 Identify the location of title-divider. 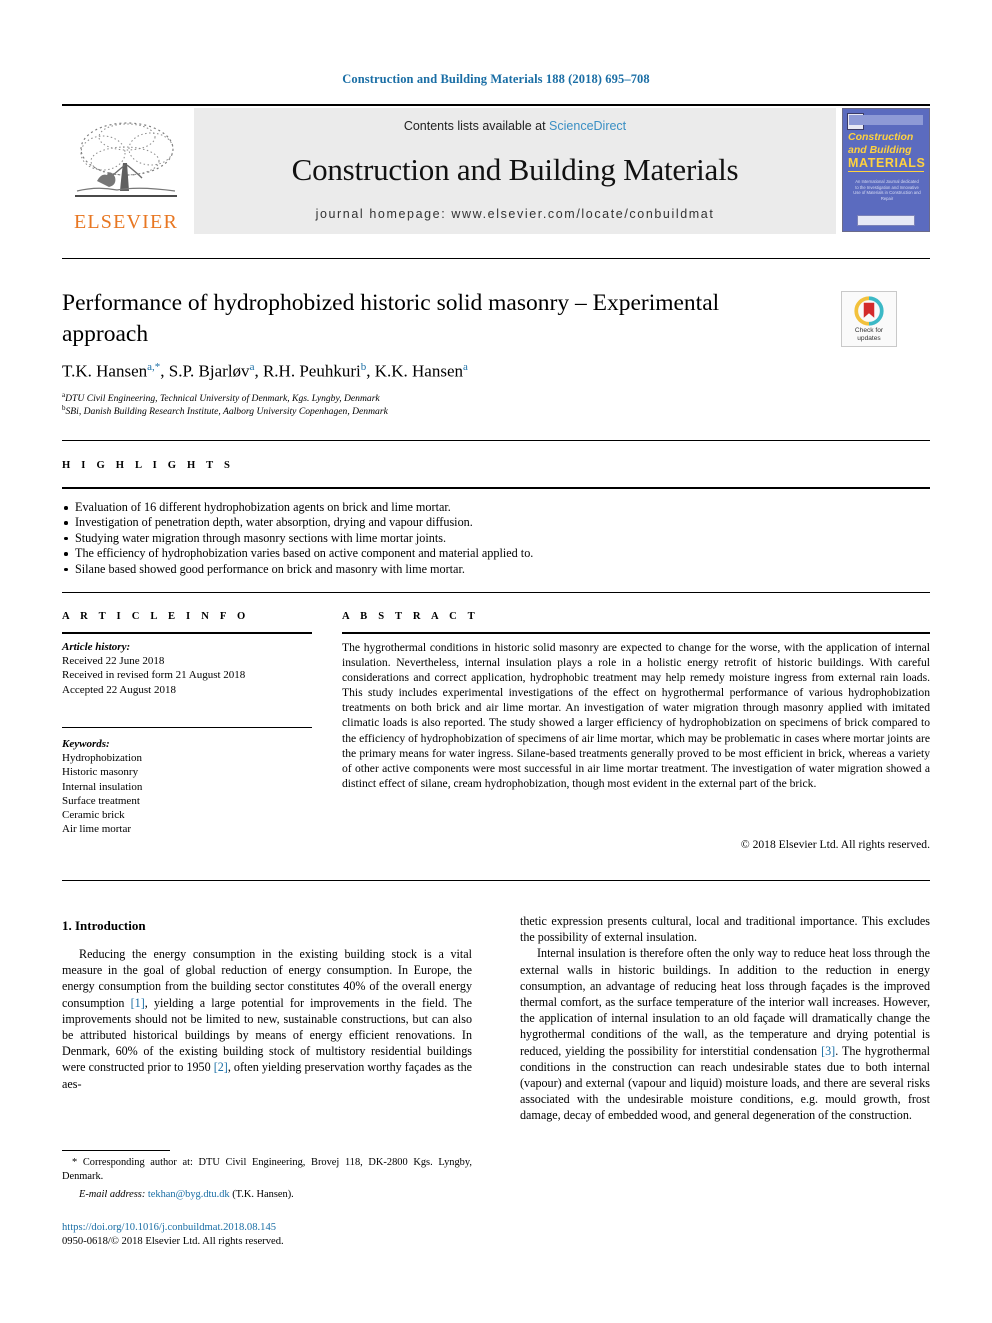
(496, 258).